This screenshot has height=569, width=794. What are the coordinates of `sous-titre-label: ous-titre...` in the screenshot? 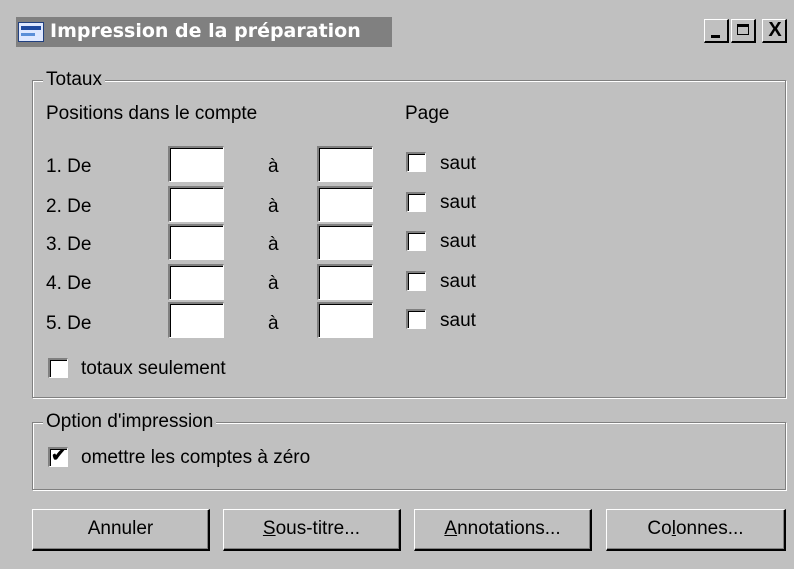 It's located at (318, 528).